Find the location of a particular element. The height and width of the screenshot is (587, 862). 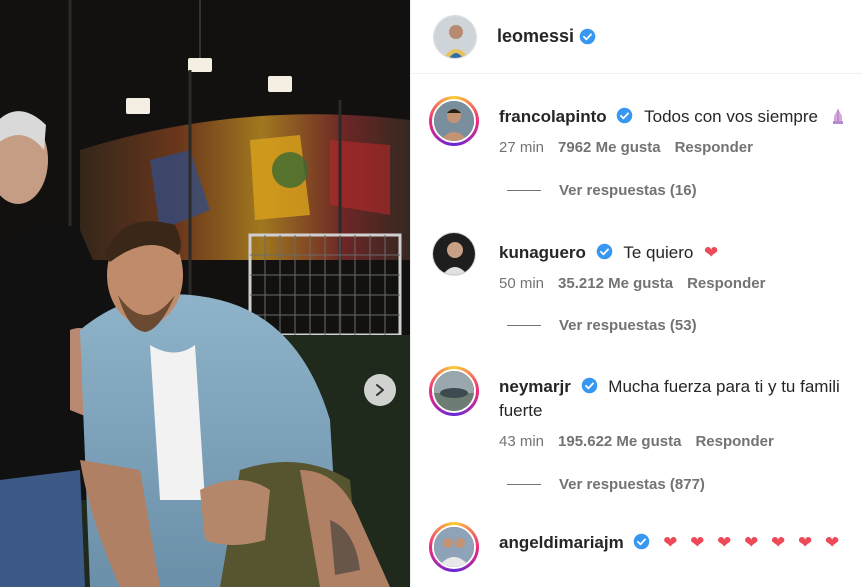

comment-time: 50 min is located at coordinates (522, 283).